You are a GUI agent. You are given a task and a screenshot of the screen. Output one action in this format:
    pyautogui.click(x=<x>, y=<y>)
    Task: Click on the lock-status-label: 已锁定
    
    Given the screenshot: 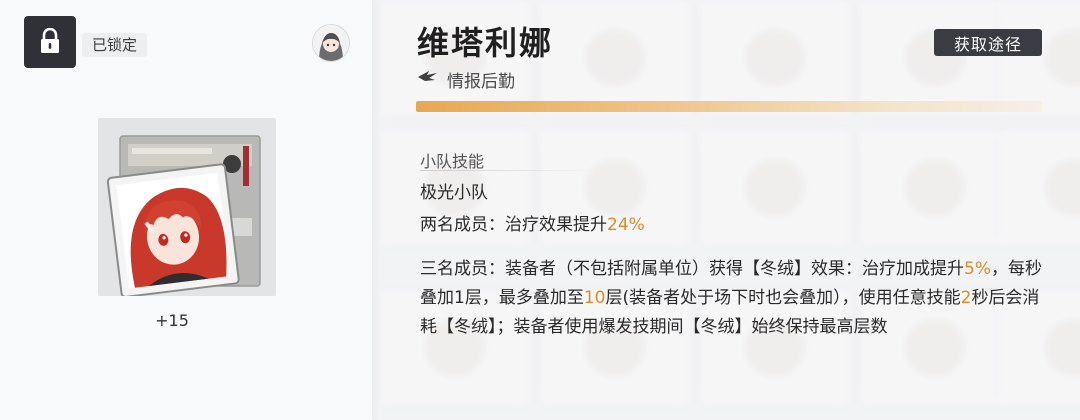 What is the action you would take?
    pyautogui.click(x=115, y=45)
    